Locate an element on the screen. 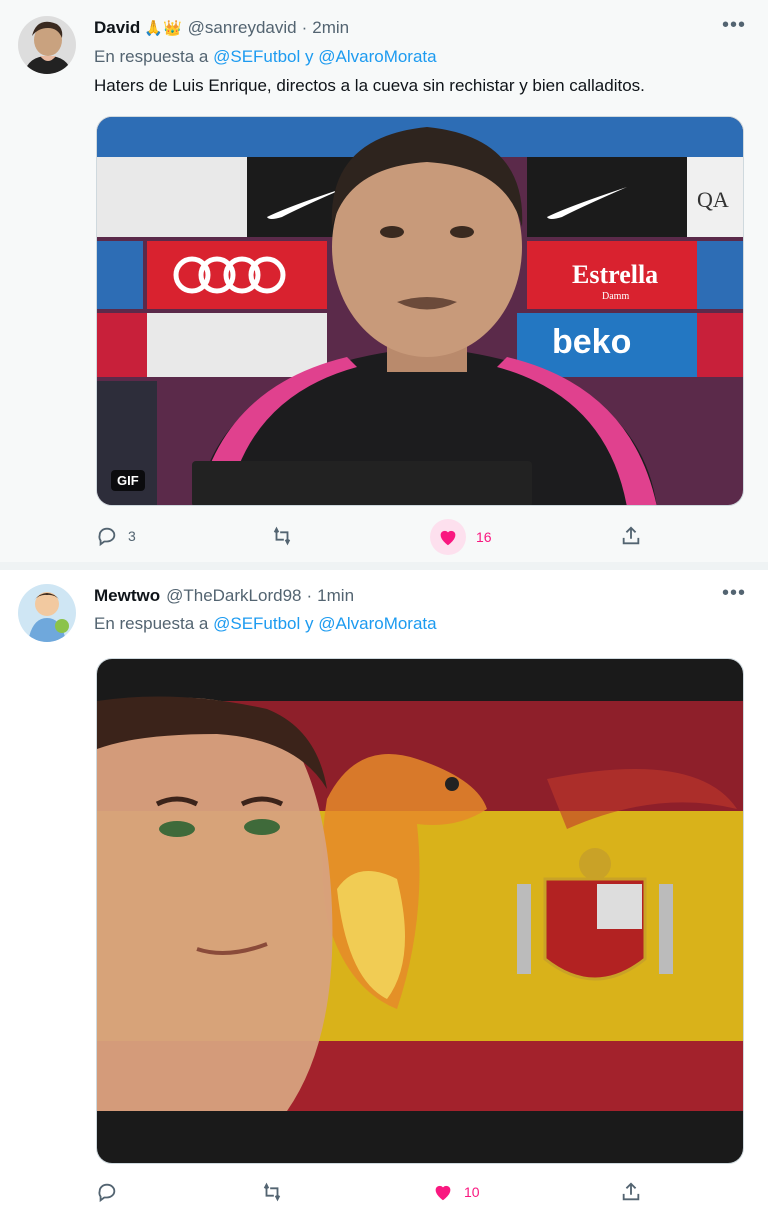  user-handle: @sanreydavid is located at coordinates (242, 28).